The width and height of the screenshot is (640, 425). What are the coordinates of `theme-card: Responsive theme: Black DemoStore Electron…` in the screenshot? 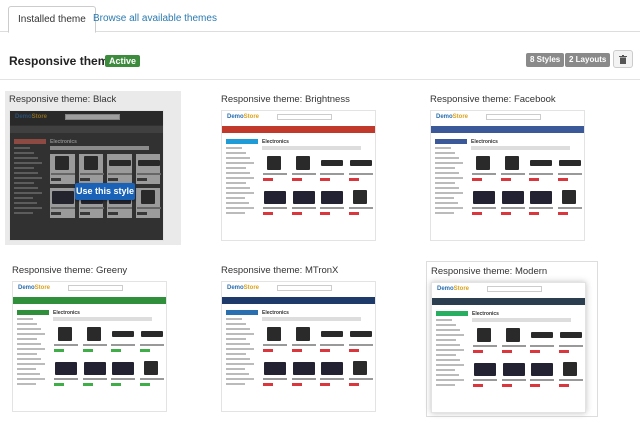 It's located at (93, 168).